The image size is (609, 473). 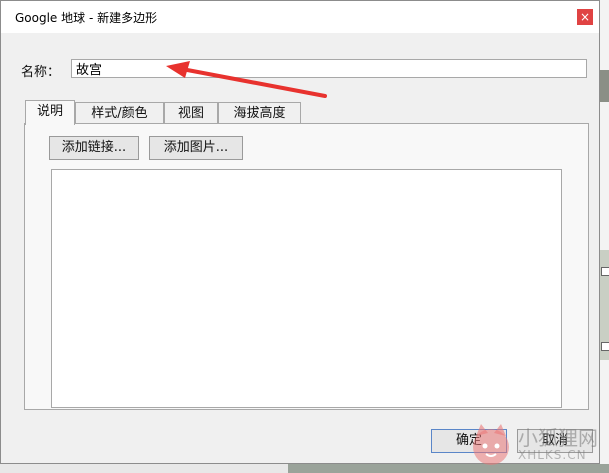 I want to click on ok-button: 确定, so click(x=469, y=441).